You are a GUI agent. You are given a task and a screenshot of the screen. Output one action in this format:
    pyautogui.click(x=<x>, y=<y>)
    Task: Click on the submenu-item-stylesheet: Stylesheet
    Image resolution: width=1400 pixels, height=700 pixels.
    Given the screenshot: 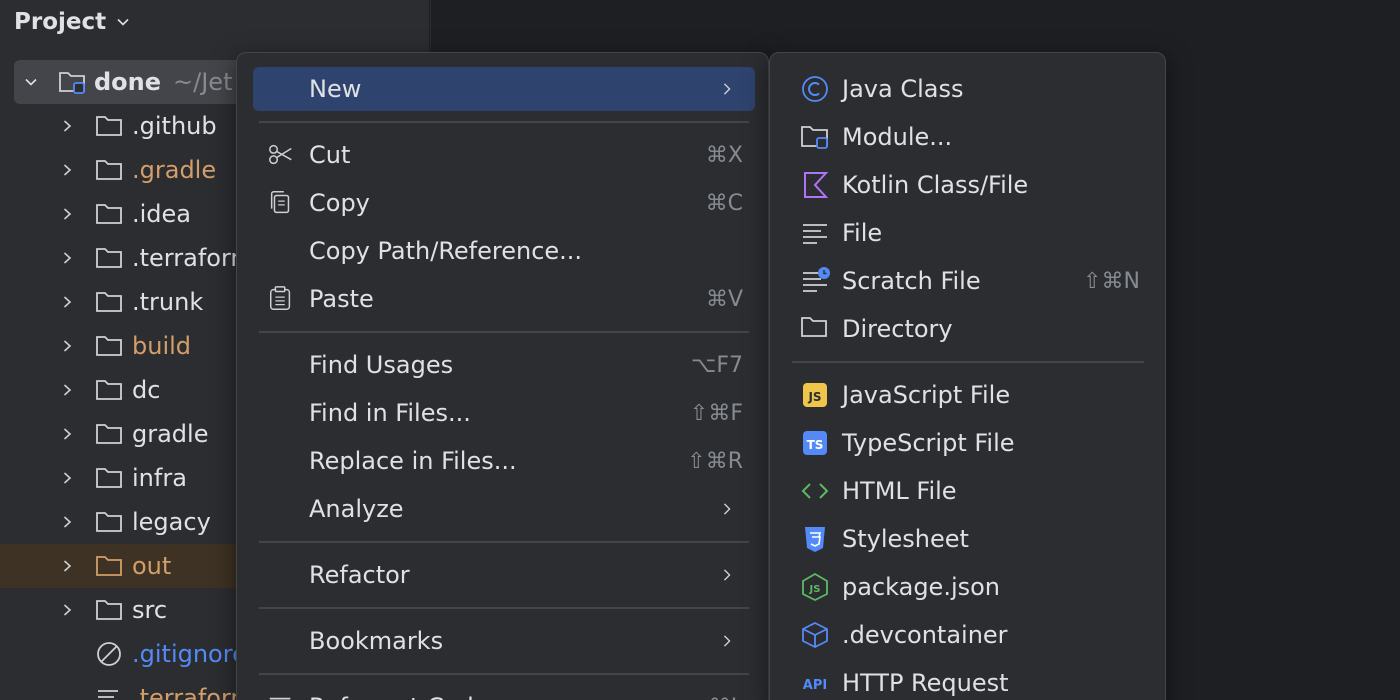 What is the action you would take?
    pyautogui.click(x=969, y=539)
    